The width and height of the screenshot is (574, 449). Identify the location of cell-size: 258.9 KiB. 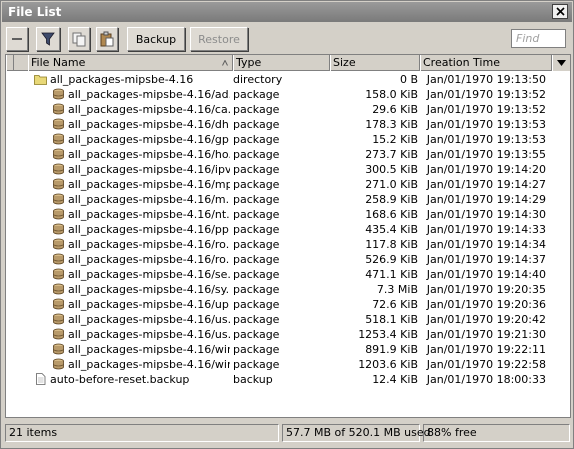
(391, 199).